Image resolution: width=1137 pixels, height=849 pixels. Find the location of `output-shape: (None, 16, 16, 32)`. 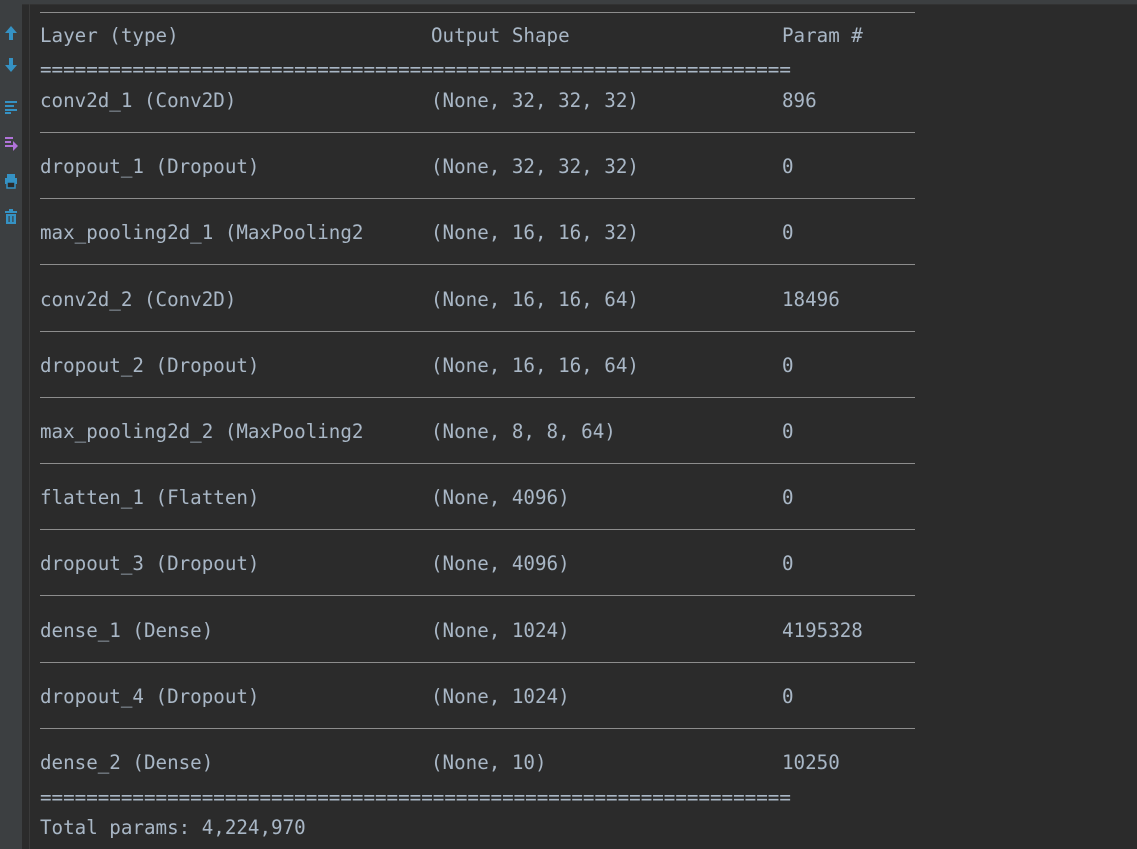

output-shape: (None, 16, 16, 32) is located at coordinates (535, 232).